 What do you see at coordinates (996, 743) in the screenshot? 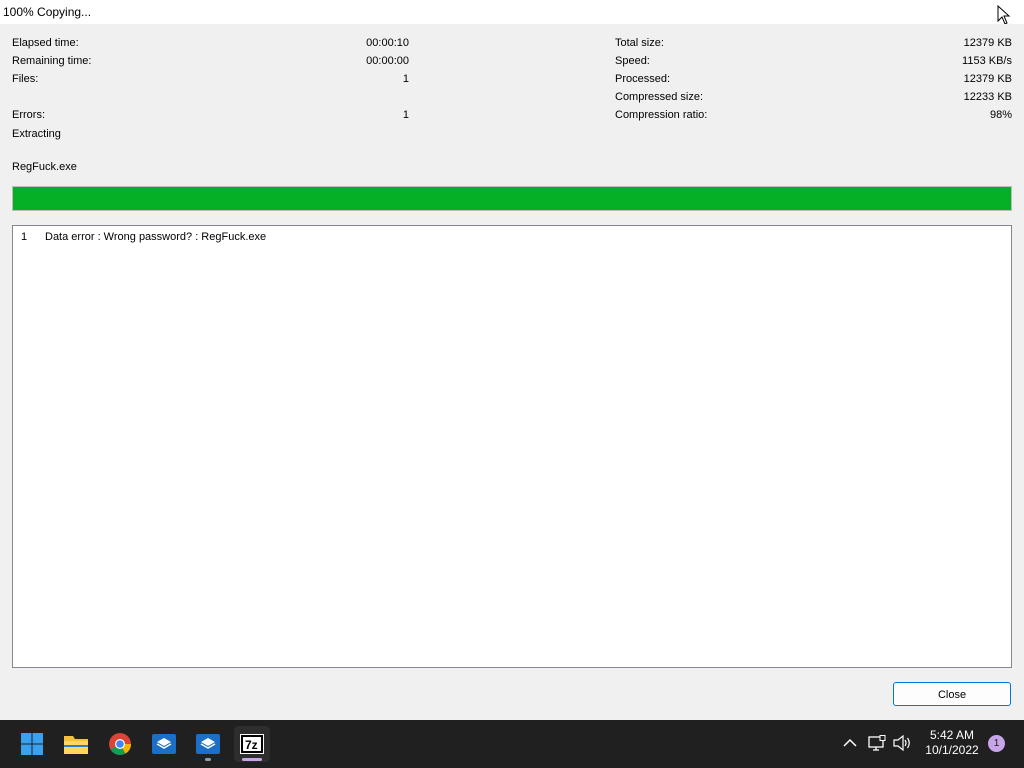
I see `notification-badge: 1` at bounding box center [996, 743].